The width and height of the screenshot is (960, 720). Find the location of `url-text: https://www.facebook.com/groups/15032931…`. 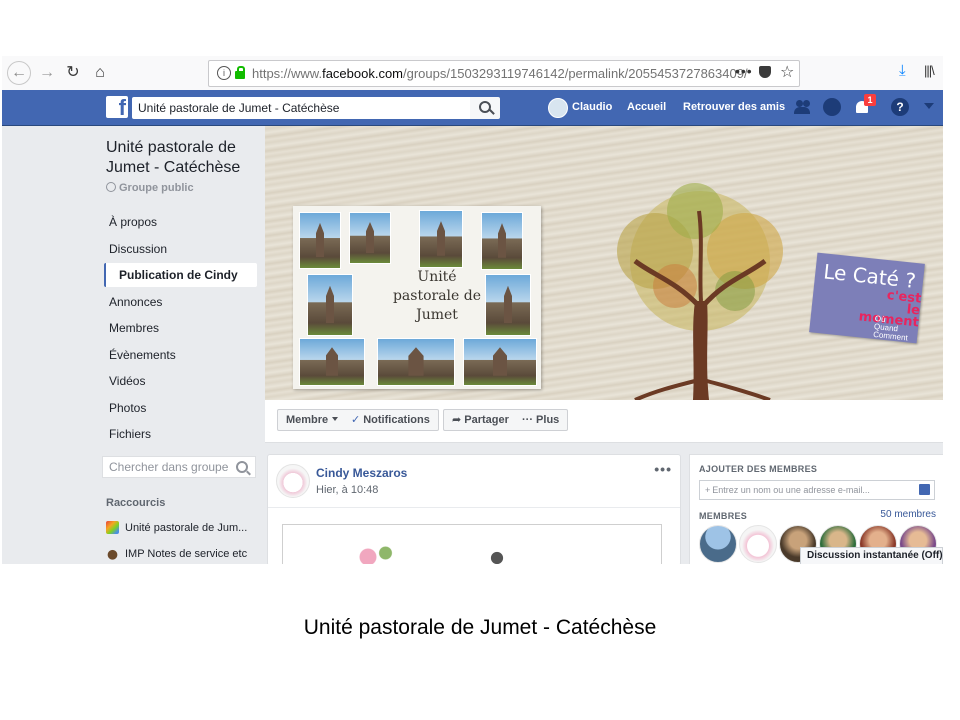

url-text: https://www.facebook.com/groups/15032931… is located at coordinates (500, 73).